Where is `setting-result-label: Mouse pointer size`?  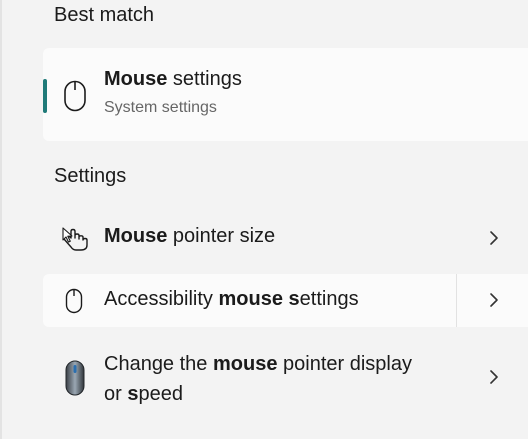
setting-result-label: Mouse pointer size is located at coordinates (189, 236).